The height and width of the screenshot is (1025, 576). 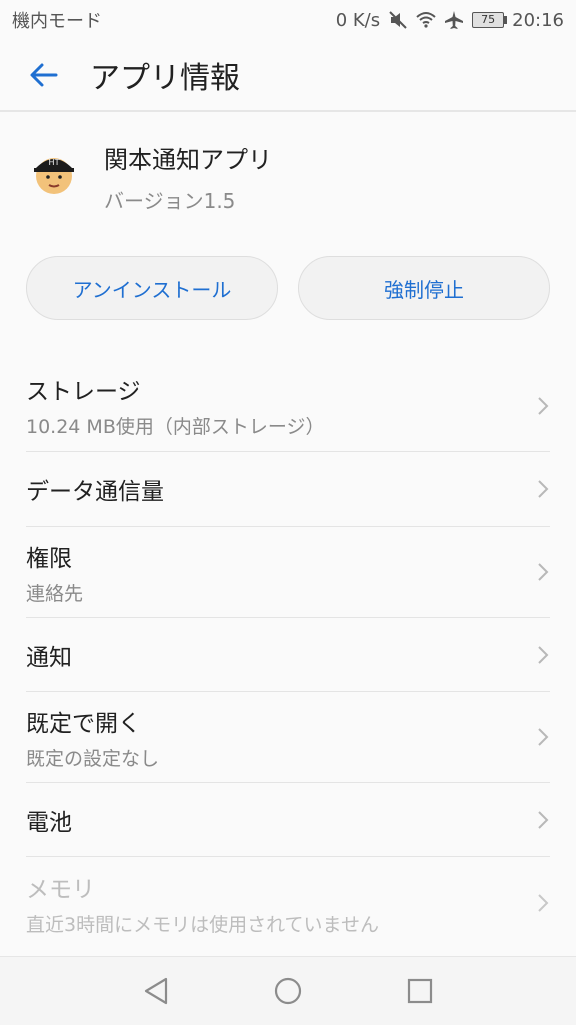 I want to click on page-title: アプリ情報, so click(x=165, y=78).